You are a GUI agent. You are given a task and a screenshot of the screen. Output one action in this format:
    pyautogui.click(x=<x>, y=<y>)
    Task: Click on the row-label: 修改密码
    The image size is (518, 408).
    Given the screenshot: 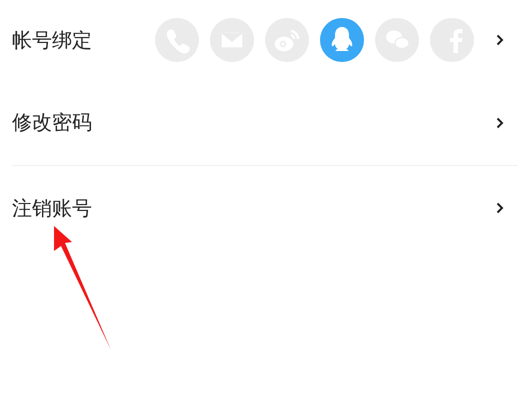 What is the action you would take?
    pyautogui.click(x=52, y=122)
    